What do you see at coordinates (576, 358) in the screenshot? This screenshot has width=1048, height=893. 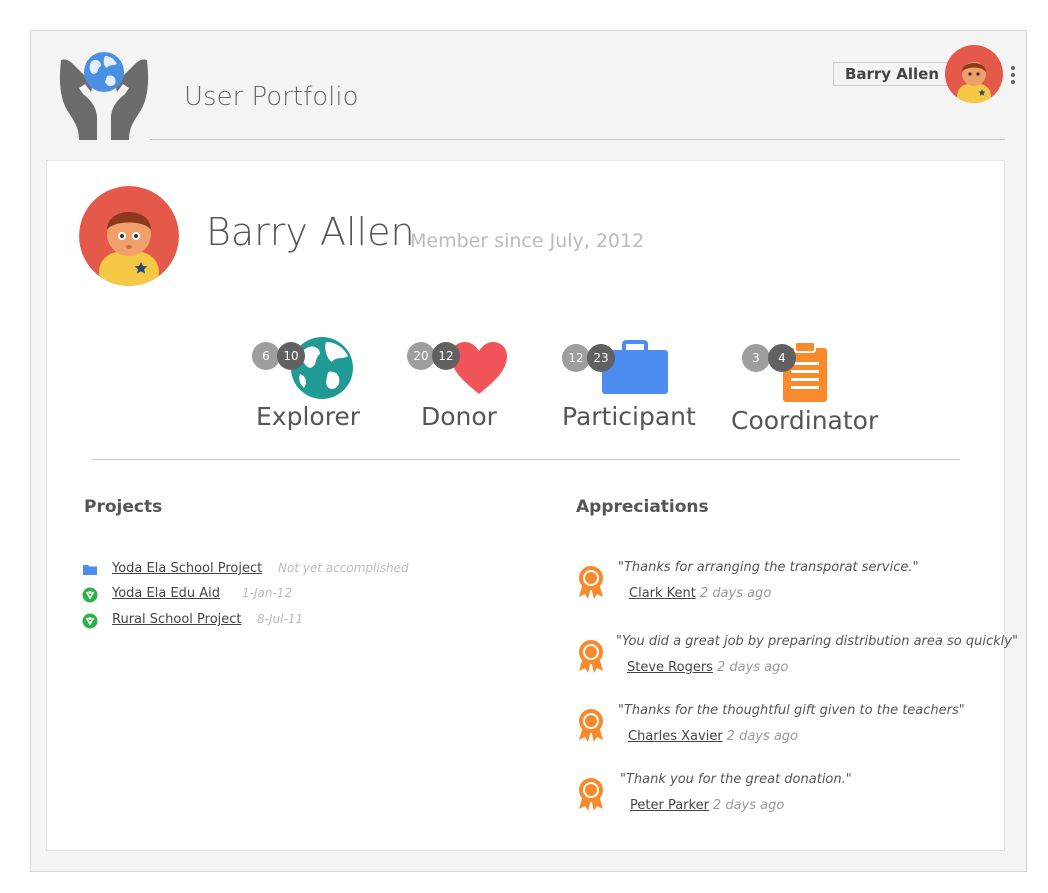 I see `badge-count-primary: 12` at bounding box center [576, 358].